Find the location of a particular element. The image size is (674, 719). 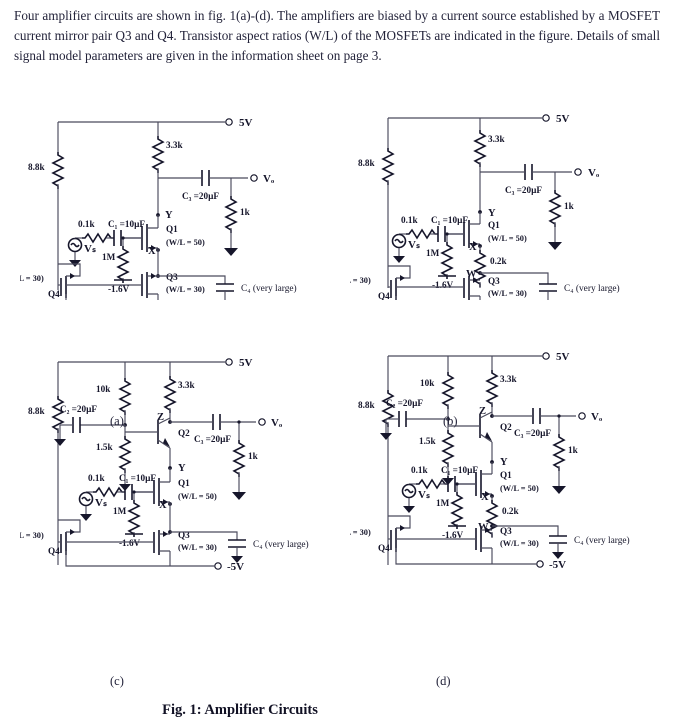

resistor-label-10k-c: 10k is located at coordinates (103, 389).